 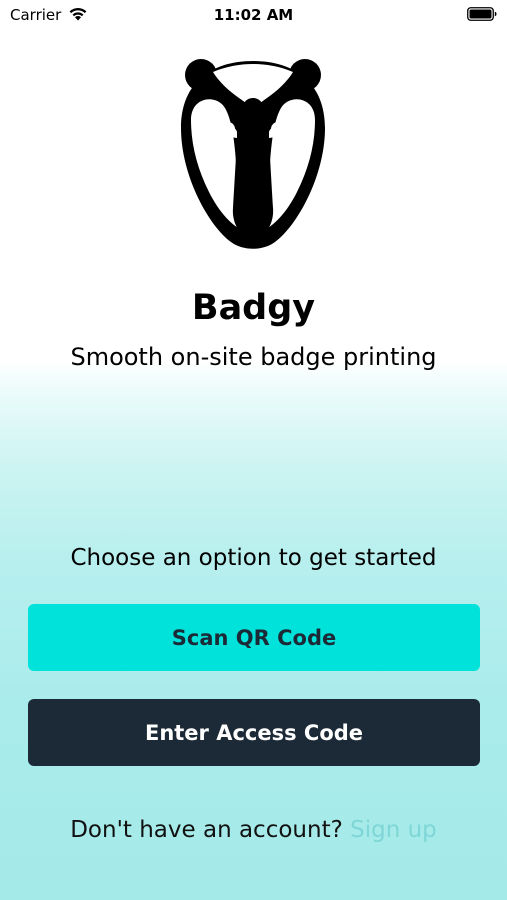 I want to click on badger-logo, so click(x=253, y=154).